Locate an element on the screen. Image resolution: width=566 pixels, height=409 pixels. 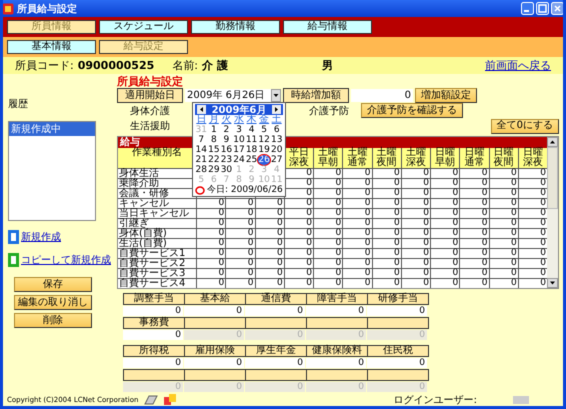
main-tab: 勤務情報 is located at coordinates (235, 27).